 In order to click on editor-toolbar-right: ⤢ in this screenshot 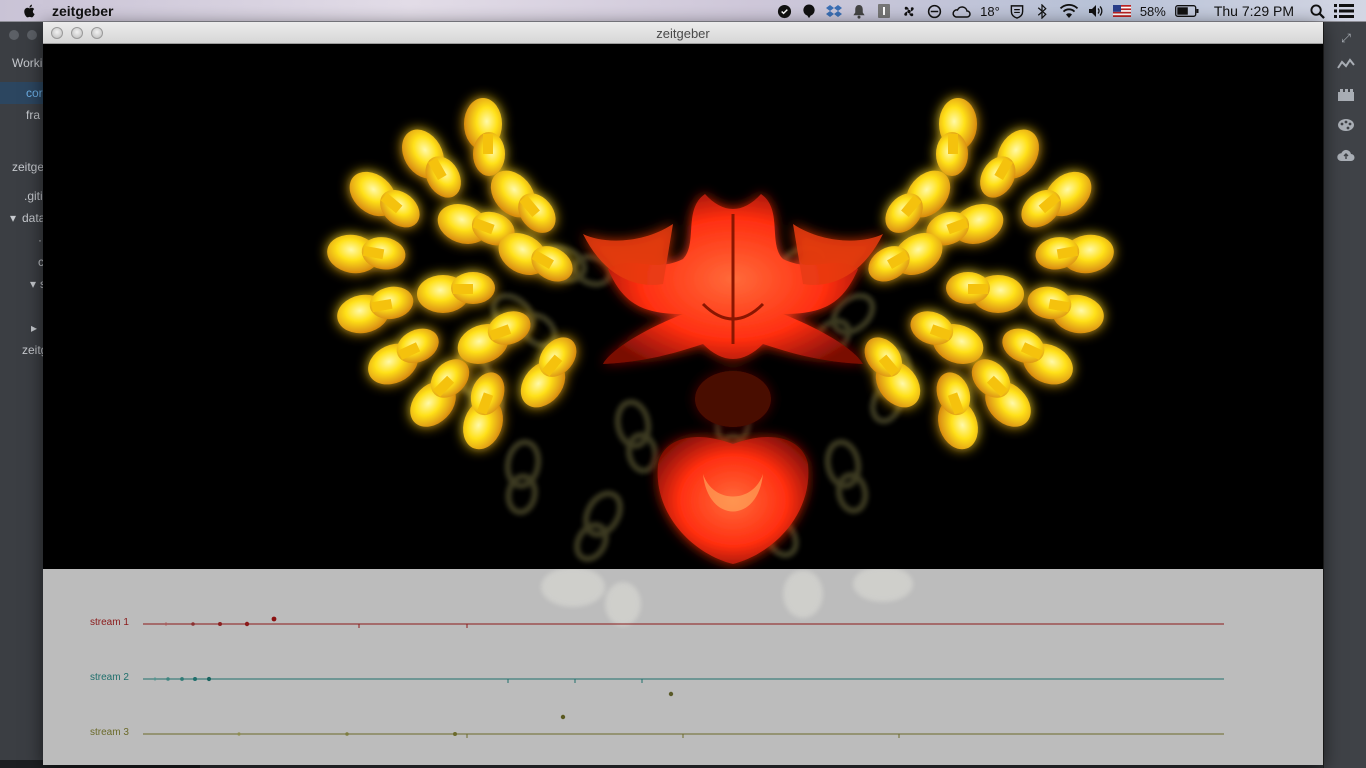, I will do `click(1344, 395)`.